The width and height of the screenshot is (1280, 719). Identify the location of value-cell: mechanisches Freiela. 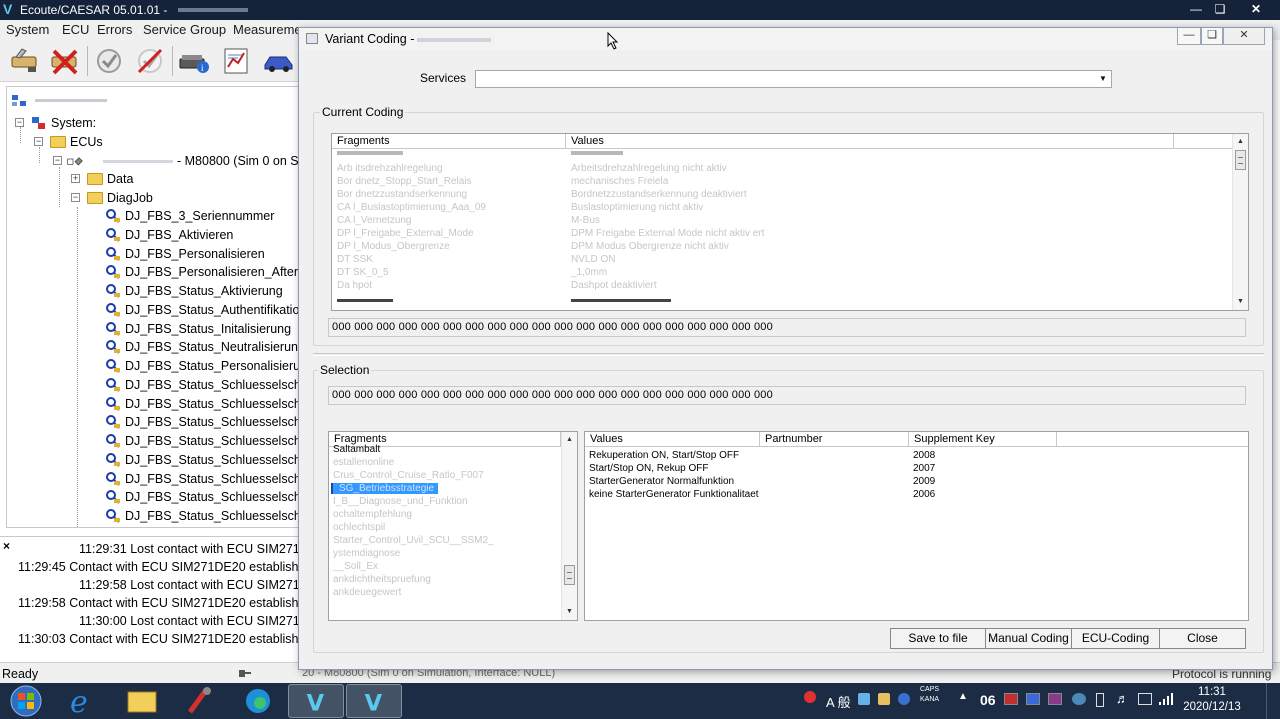
(620, 181).